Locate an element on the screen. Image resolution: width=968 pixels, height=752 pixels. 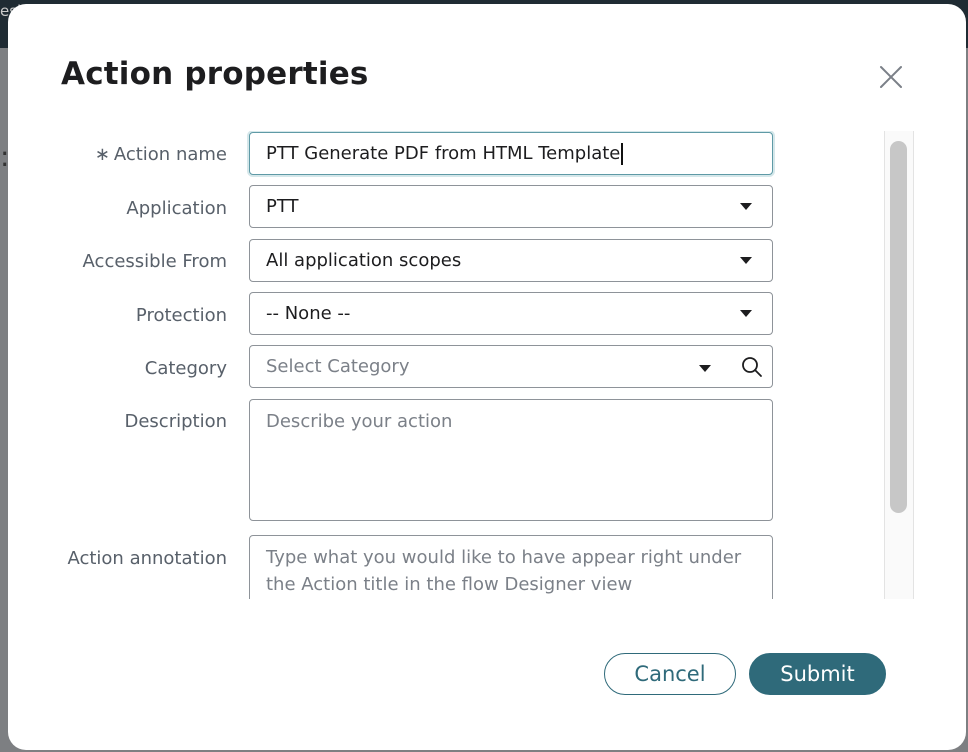
dialog-title: Action properties is located at coordinates (215, 74).